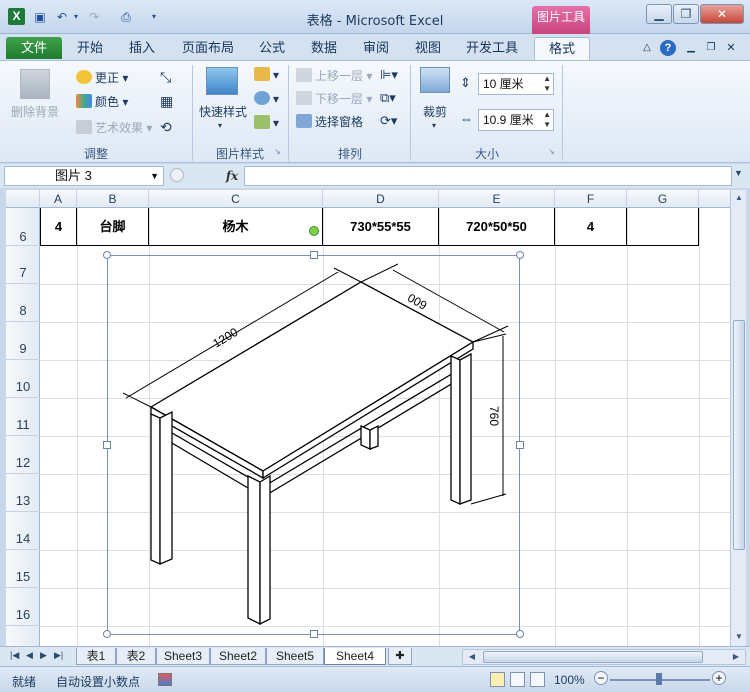 The image size is (750, 692). What do you see at coordinates (738, 173) in the screenshot?
I see `expand-formula-bar-icon: ▼` at bounding box center [738, 173].